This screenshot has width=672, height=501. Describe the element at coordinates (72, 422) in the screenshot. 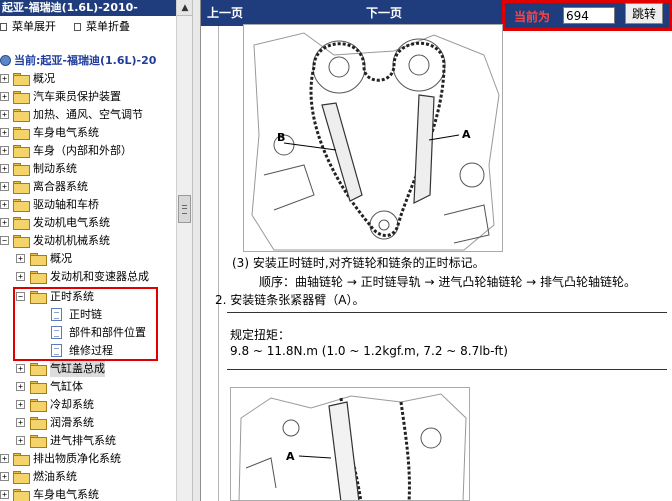

I see `tree-item-label: 润滑系统` at that location.